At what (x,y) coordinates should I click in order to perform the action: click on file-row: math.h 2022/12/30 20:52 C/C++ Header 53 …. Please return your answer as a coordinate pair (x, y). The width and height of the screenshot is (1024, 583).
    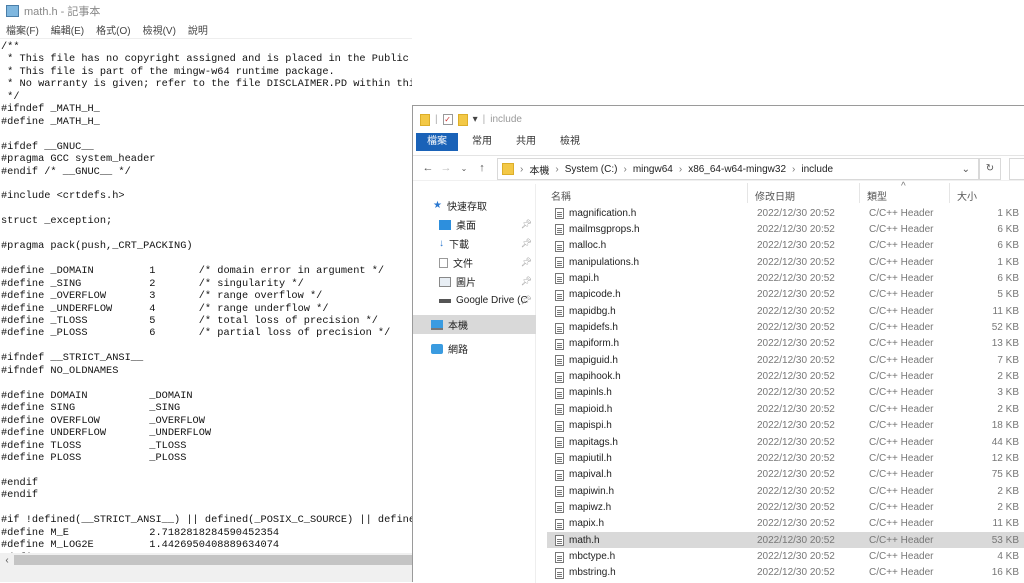
    Looking at the image, I should click on (785, 540).